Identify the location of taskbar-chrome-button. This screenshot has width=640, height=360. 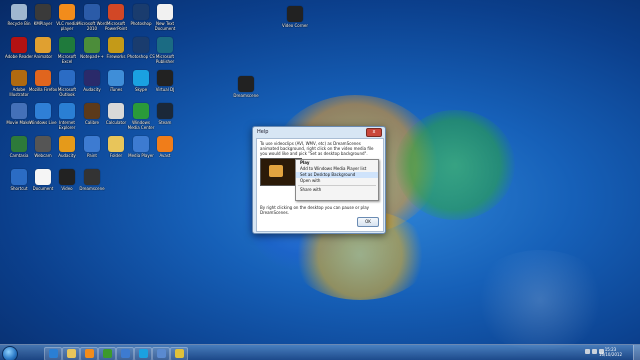
(179, 353).